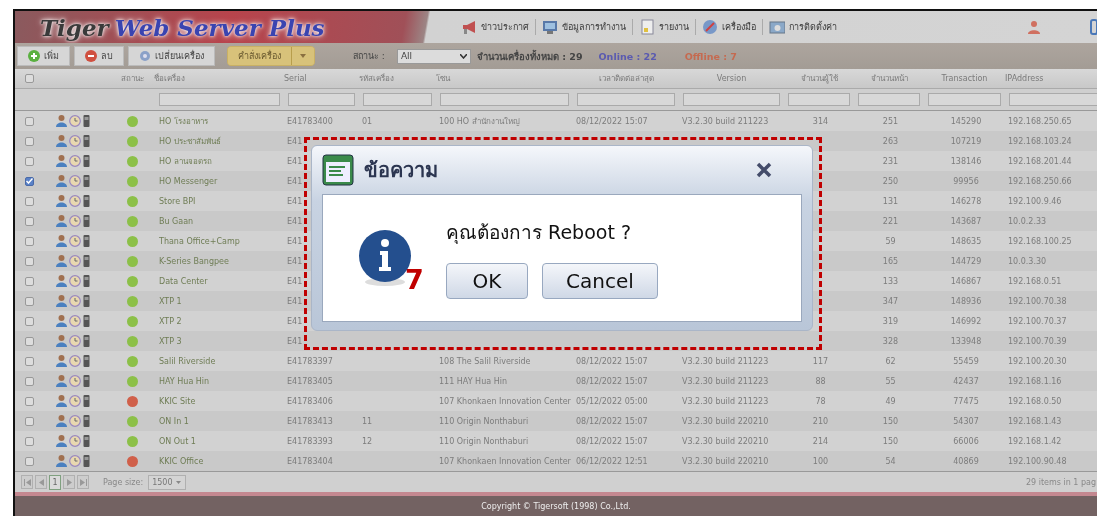 The height and width of the screenshot is (516, 1097). Describe the element at coordinates (134, 78) in the screenshot. I see `column-header: สถานะ` at that location.